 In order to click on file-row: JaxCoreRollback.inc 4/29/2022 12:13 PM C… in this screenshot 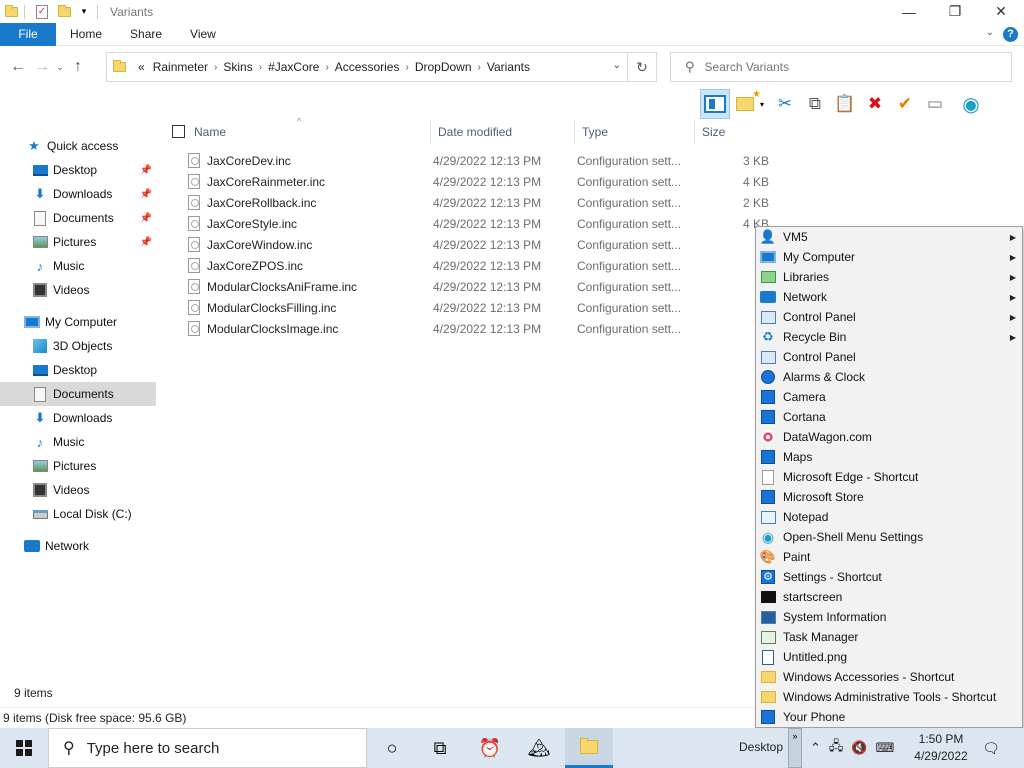, I will do `click(483, 202)`.